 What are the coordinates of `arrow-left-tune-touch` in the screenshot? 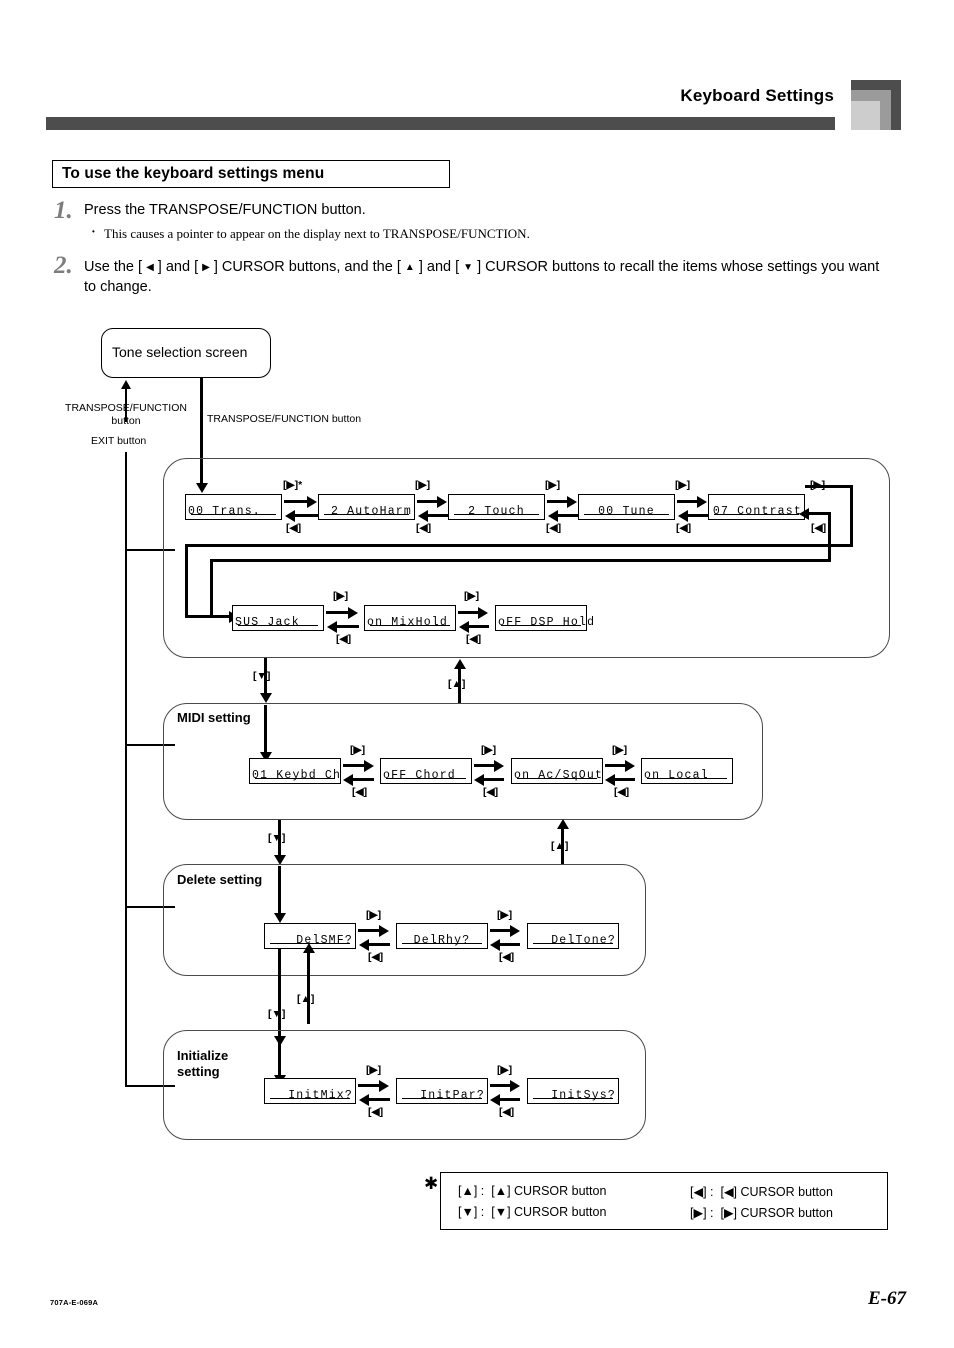 It's located at (563, 515).